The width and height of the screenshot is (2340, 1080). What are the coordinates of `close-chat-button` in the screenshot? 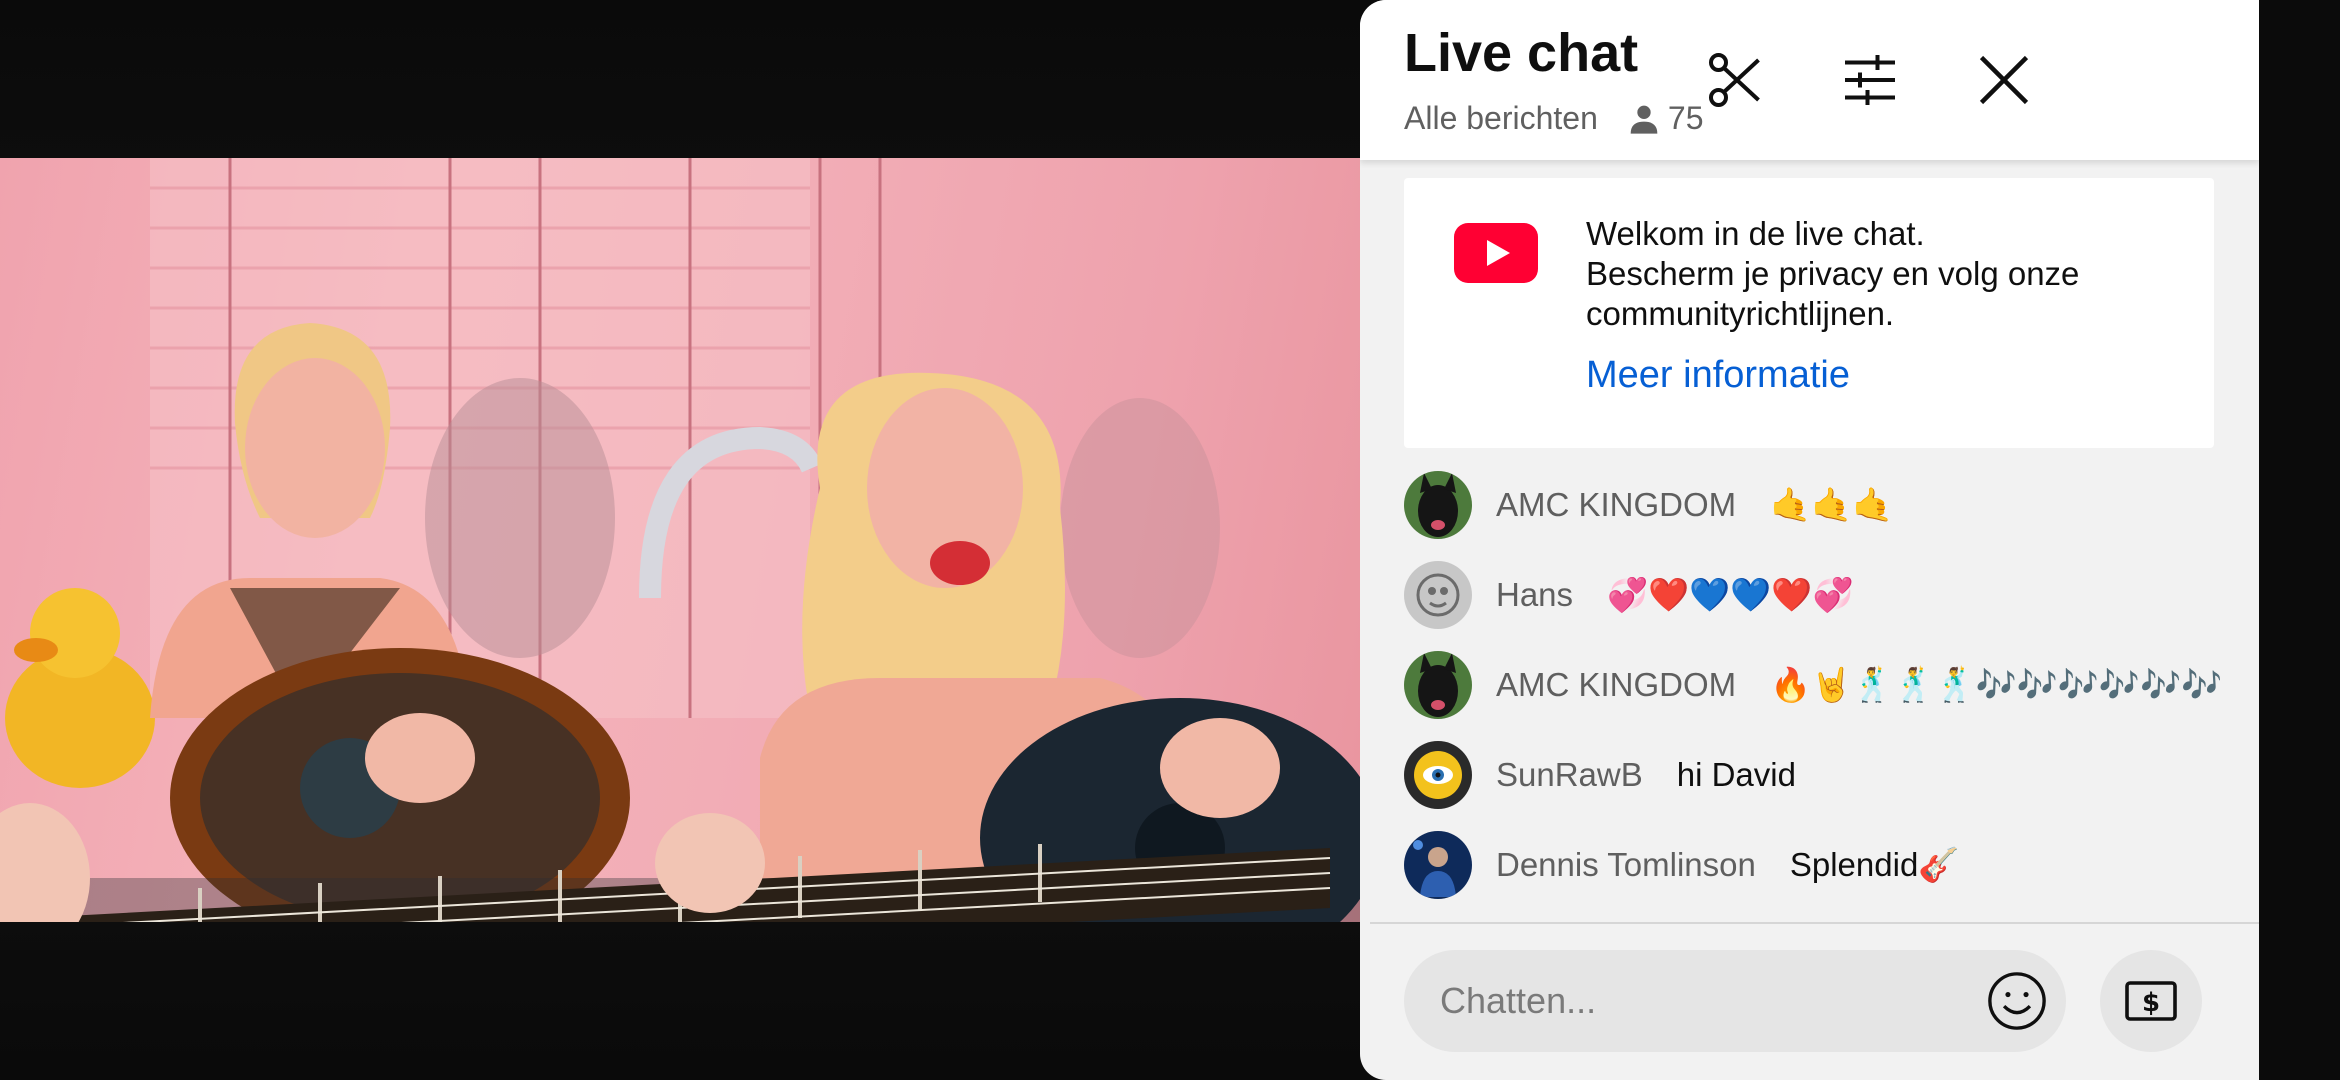 It's located at (2004, 80).